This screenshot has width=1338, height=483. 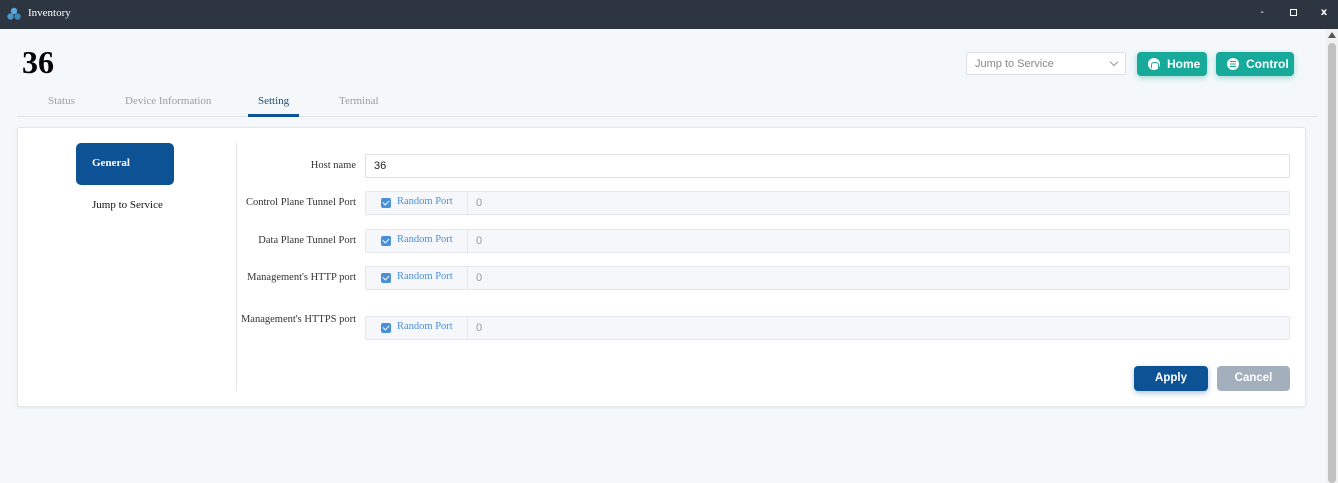 I want to click on host-name-label: Host name, so click(x=333, y=165).